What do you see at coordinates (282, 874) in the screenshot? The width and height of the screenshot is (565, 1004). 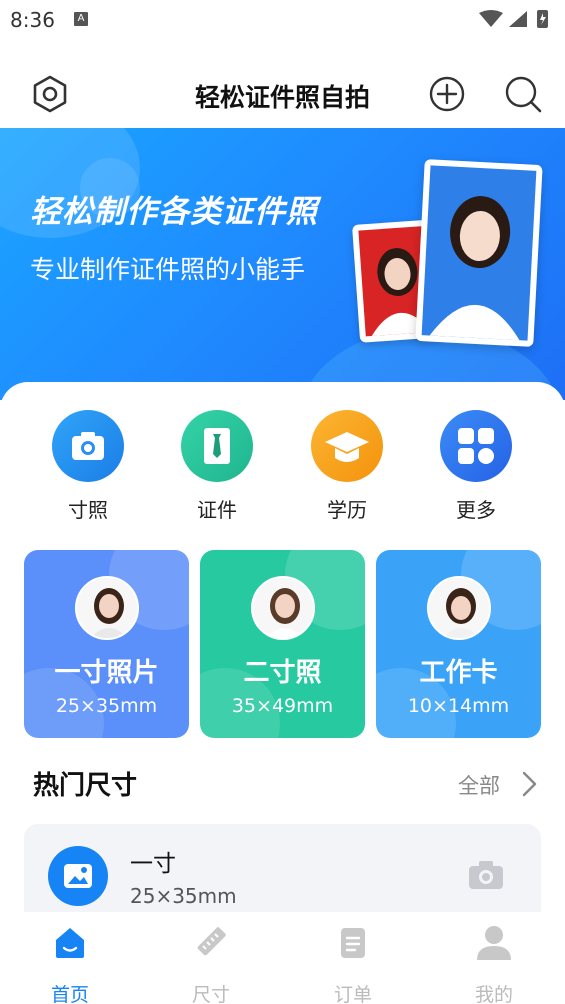 I see `list-item: 一寸 25×35mm` at bounding box center [282, 874].